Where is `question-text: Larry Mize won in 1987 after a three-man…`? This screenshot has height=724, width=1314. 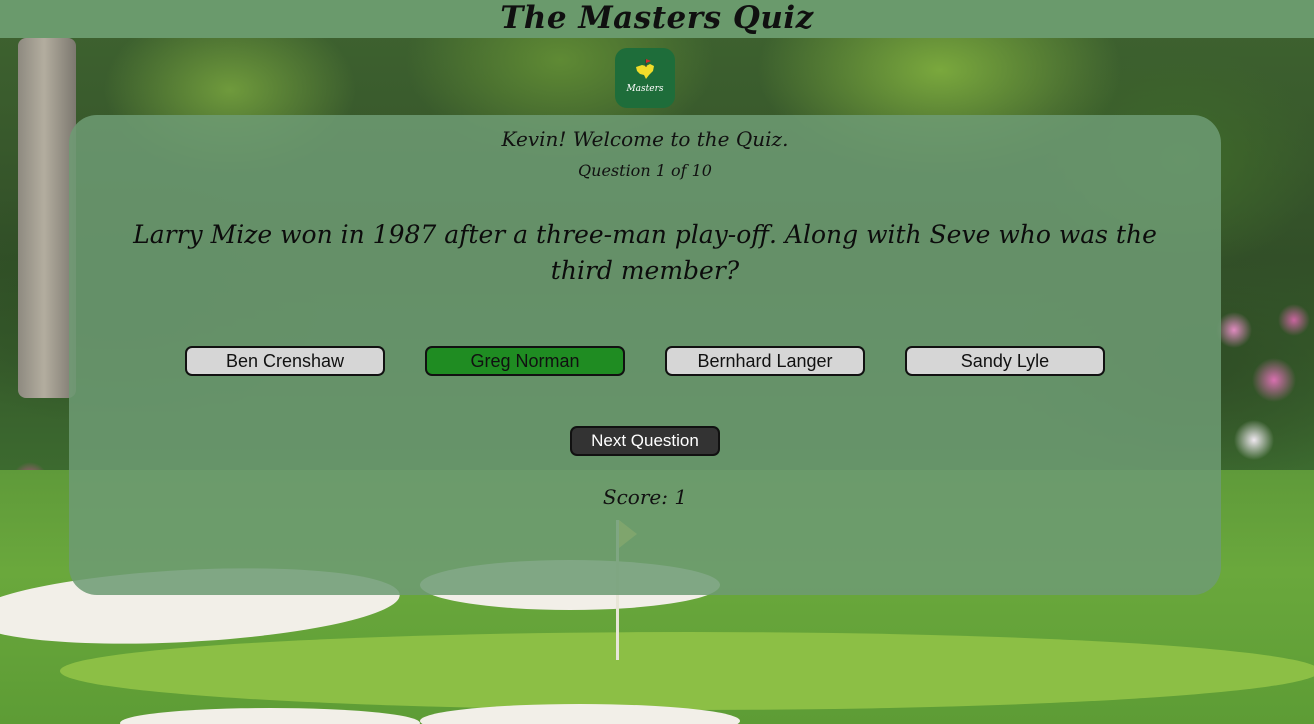
question-text: Larry Mize won in 1987 after a three-man… is located at coordinates (645, 252).